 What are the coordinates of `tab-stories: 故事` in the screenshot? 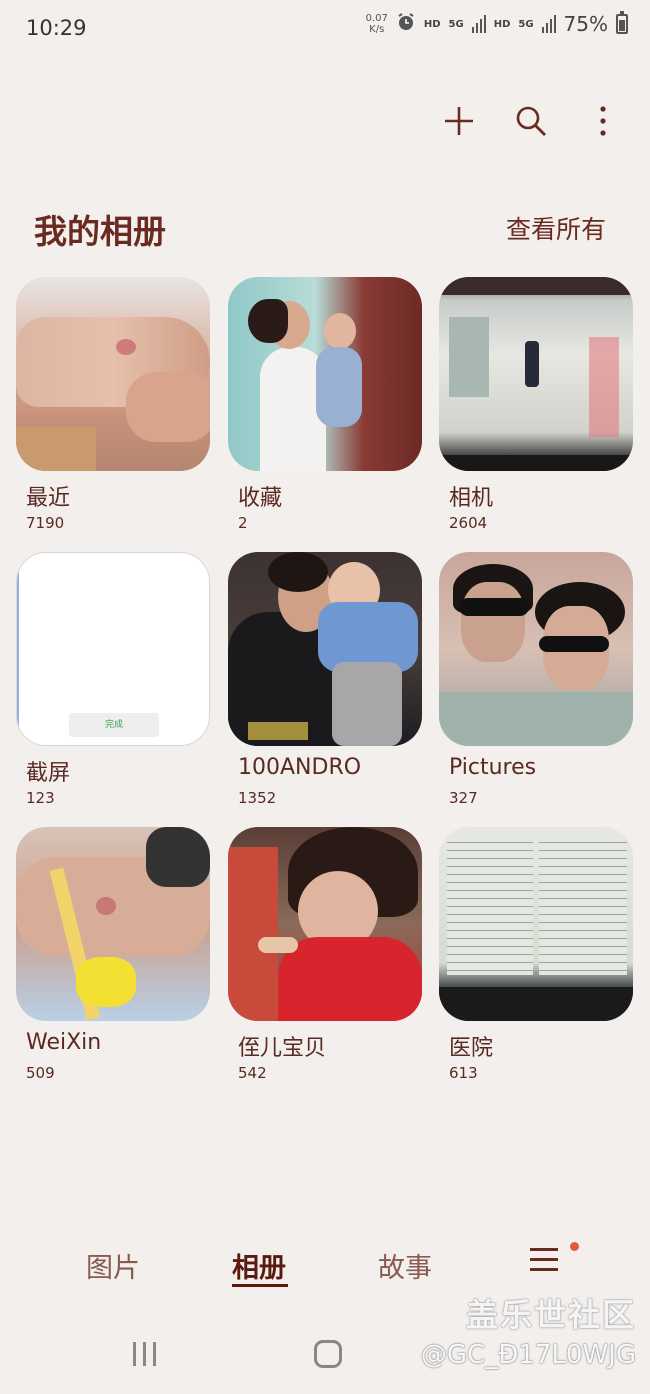 It's located at (405, 1265).